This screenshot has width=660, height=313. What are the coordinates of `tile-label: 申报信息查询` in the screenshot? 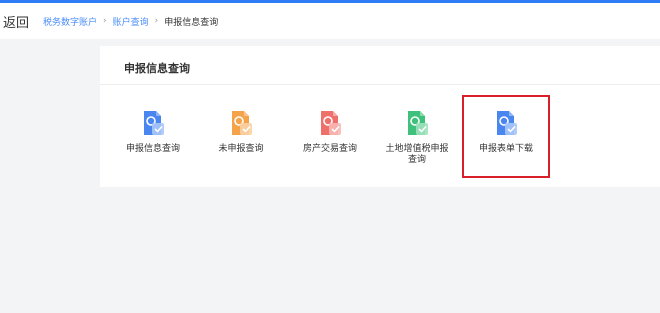 It's located at (152, 149).